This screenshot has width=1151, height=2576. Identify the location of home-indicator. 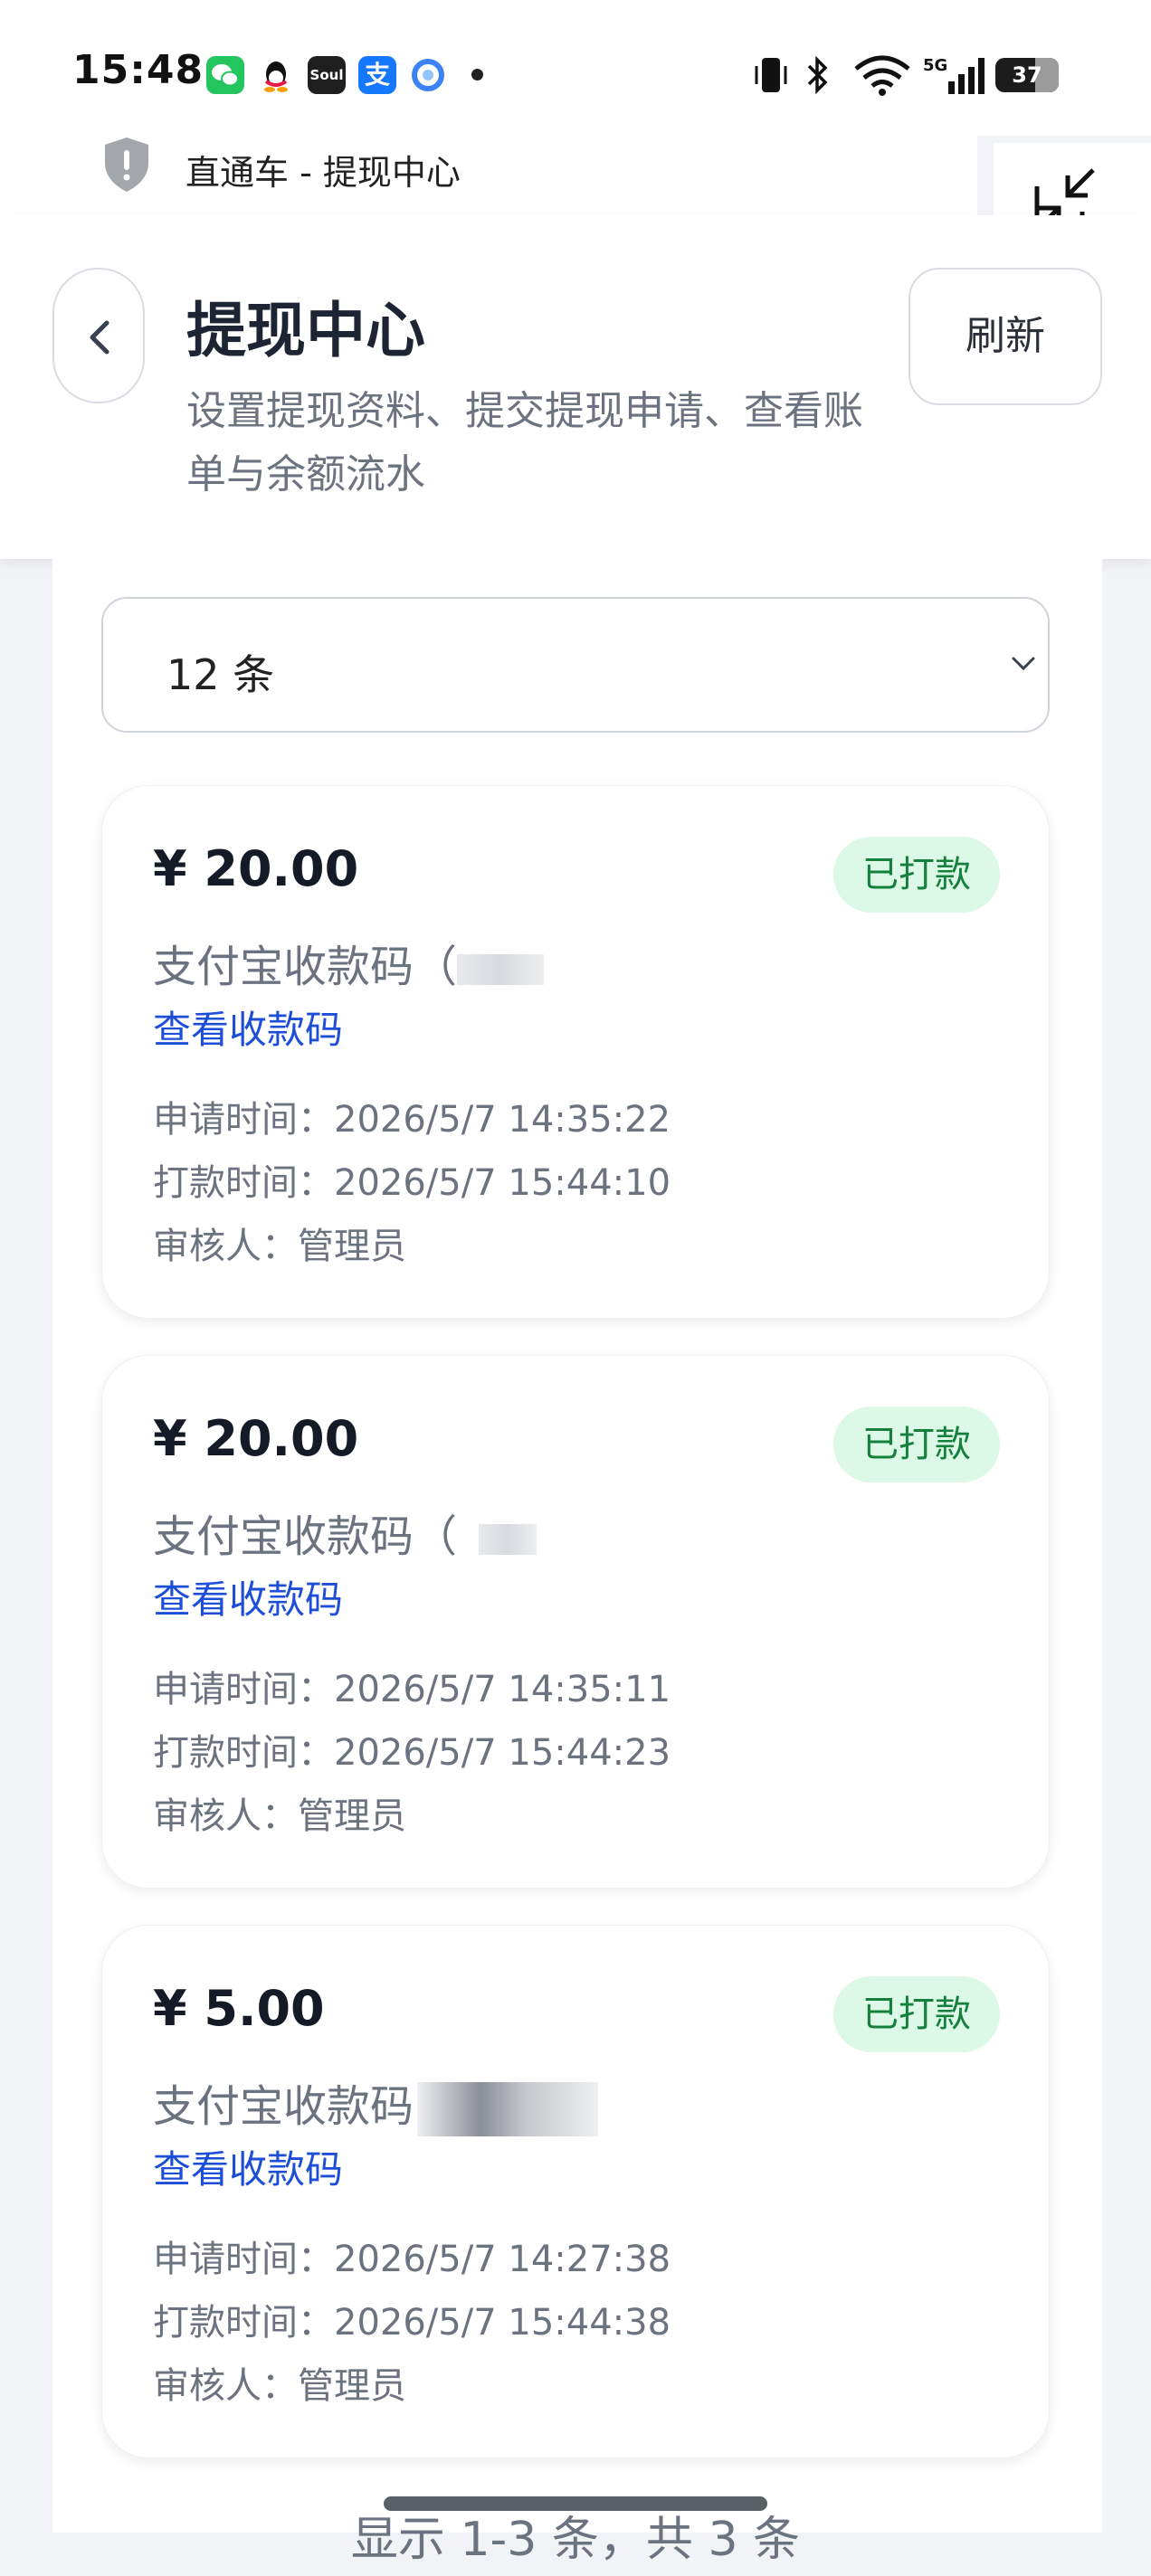
(575, 2504).